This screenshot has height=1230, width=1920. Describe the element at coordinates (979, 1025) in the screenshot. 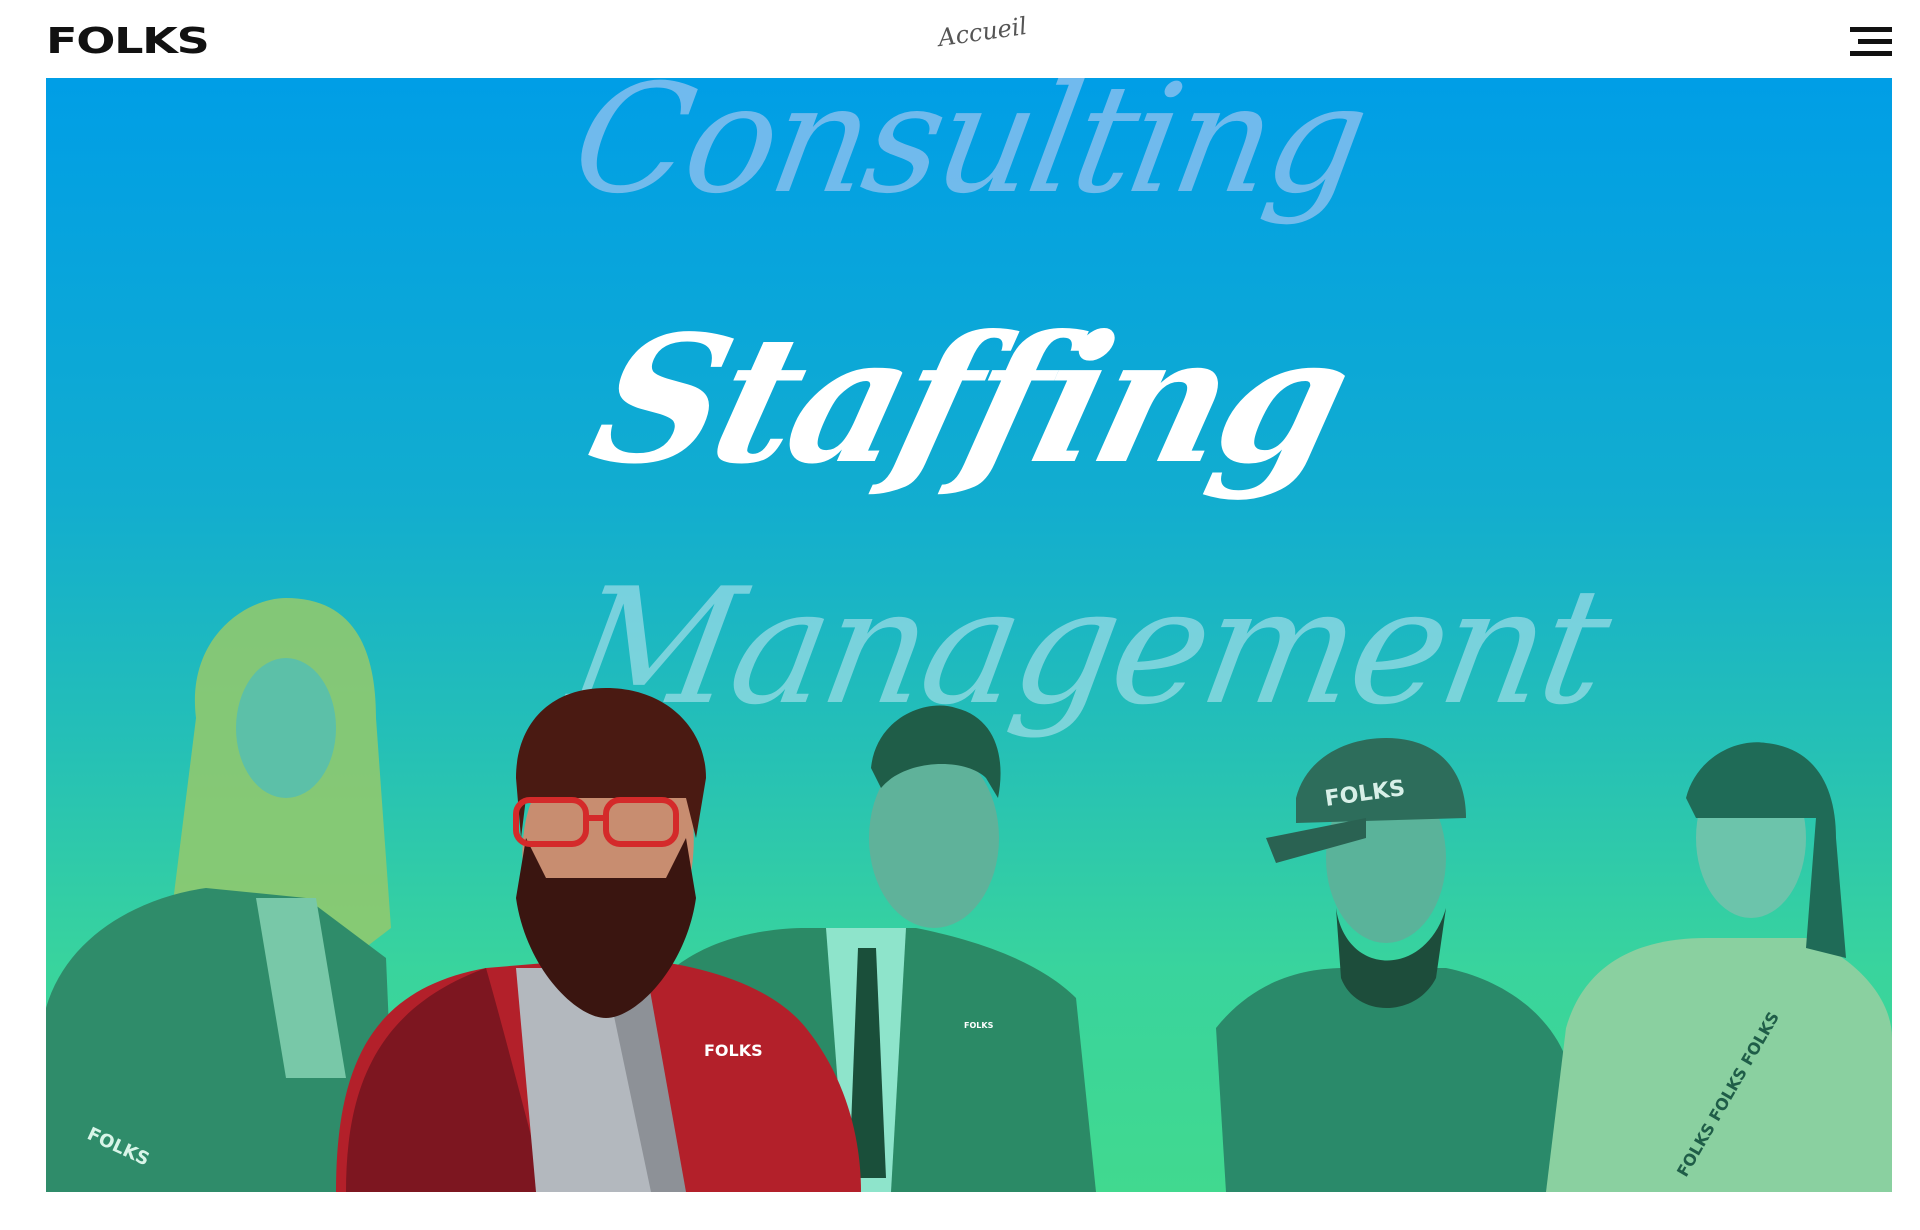

I see `badge-text-3: FOLKS` at that location.